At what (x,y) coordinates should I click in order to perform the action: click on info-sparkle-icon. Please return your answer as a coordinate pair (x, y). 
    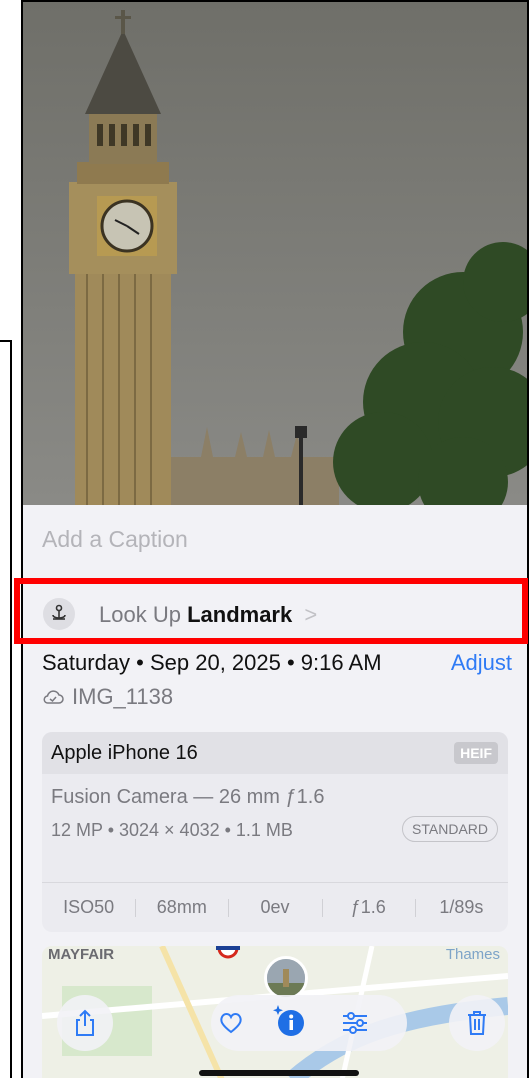
    Looking at the image, I should click on (288, 1020).